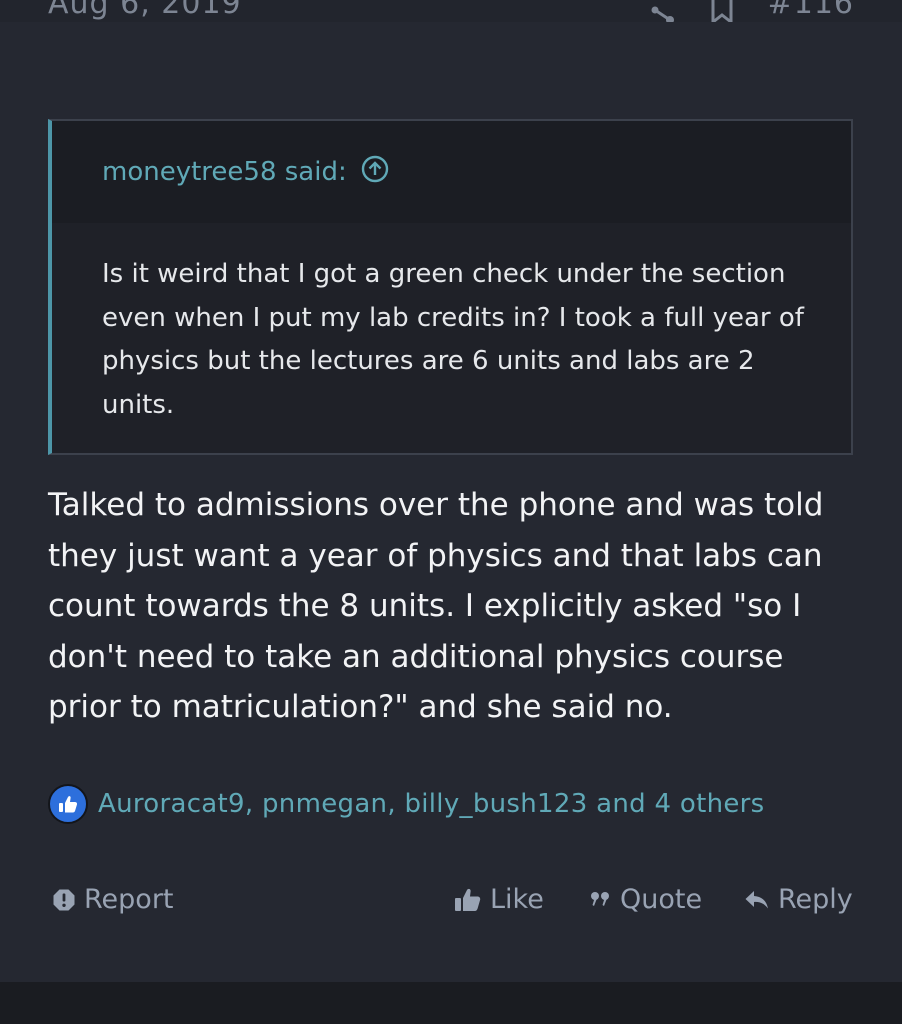 This screenshot has height=1024, width=902. I want to click on like-button: Like, so click(499, 899).